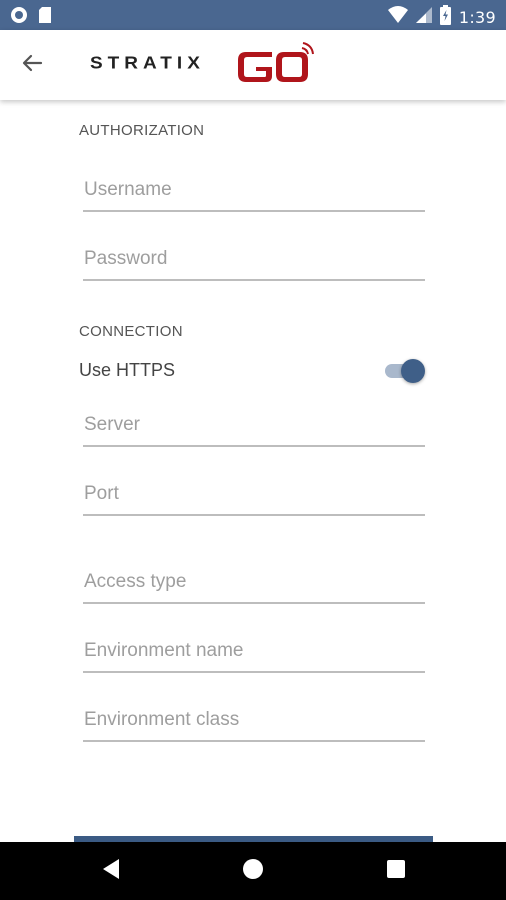 Image resolution: width=506 pixels, height=900 pixels. I want to click on username-field, so click(254, 192).